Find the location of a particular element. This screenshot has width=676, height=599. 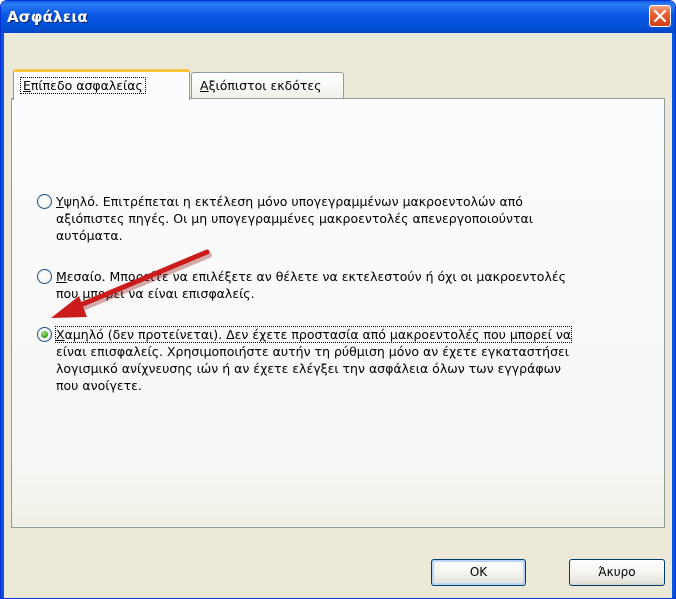

tab-trusted-publishers-label: Αξιόπιστοι εκδότες is located at coordinates (261, 85).